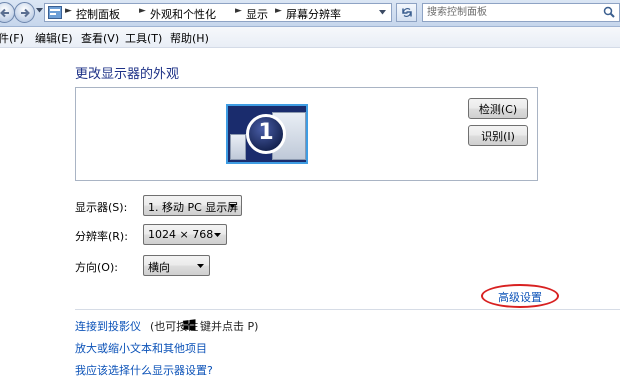  What do you see at coordinates (54, 38) in the screenshot?
I see `menu-edit: 编辑(E)` at bounding box center [54, 38].